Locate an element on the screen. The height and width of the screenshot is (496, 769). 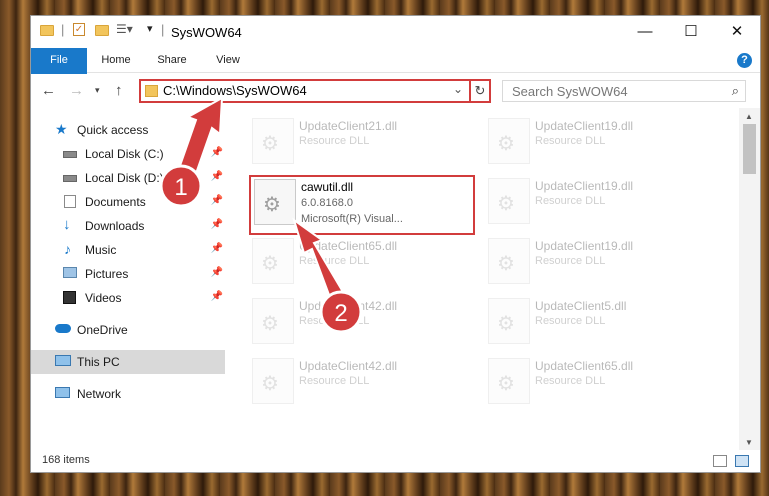
file-name: UpdateClient21.dll is located at coordinates (348, 126).